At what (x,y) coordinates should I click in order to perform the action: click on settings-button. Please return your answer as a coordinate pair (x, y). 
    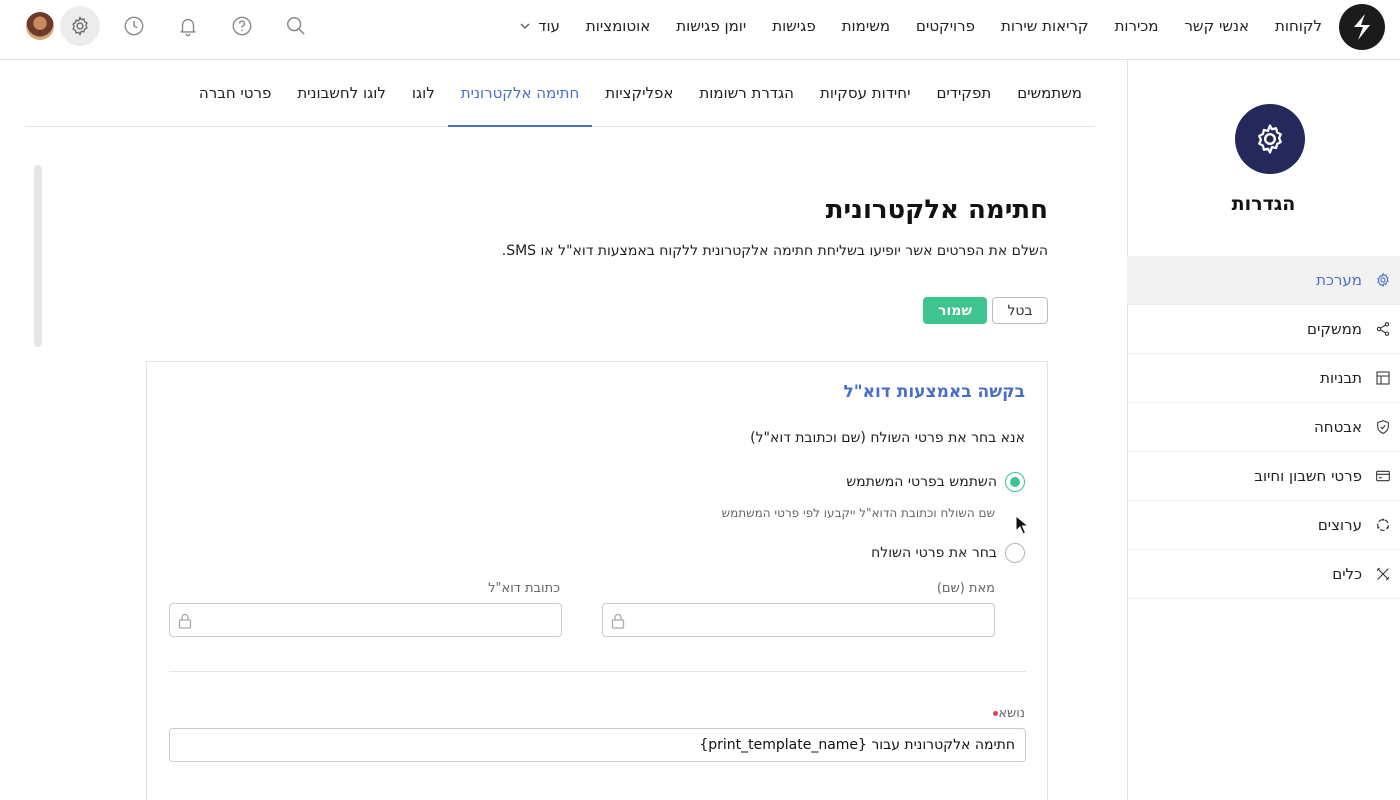
    Looking at the image, I should click on (80, 26).